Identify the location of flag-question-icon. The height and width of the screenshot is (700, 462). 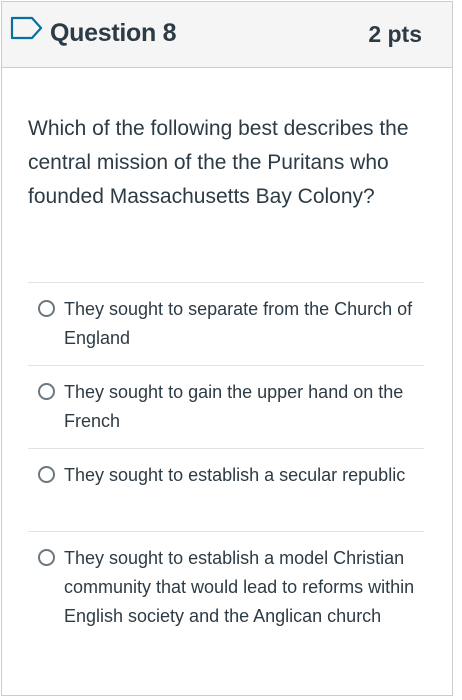
(27, 28).